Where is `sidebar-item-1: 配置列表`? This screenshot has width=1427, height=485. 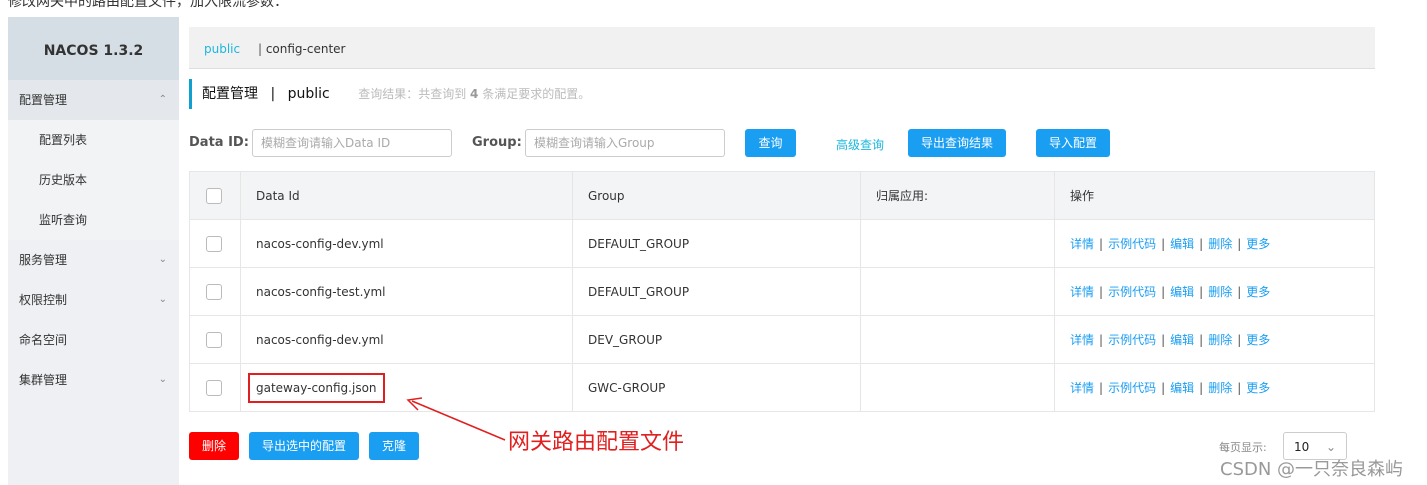 sidebar-item-1: 配置列表 is located at coordinates (93, 140).